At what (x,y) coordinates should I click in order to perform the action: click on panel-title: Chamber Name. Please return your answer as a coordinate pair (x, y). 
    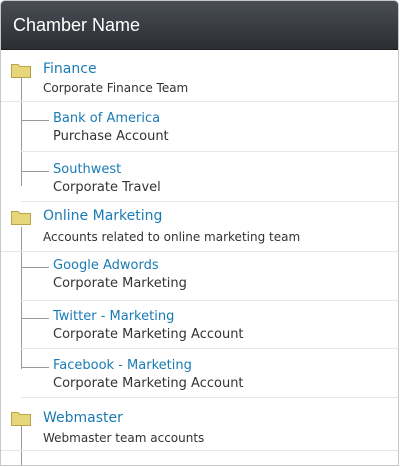
    Looking at the image, I should click on (77, 25).